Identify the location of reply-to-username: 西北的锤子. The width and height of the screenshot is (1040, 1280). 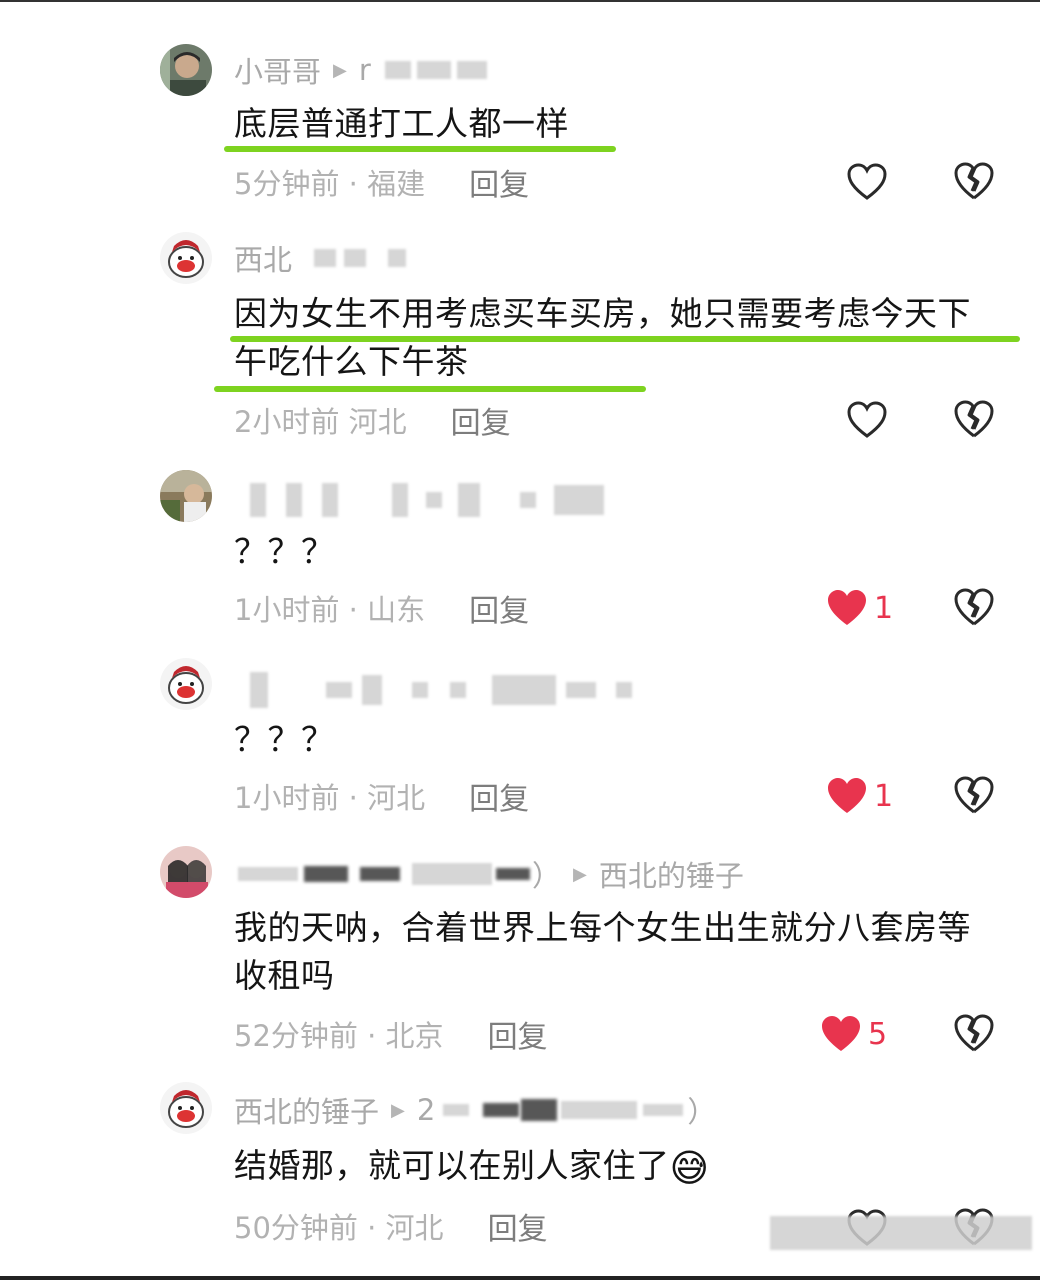
(671, 874).